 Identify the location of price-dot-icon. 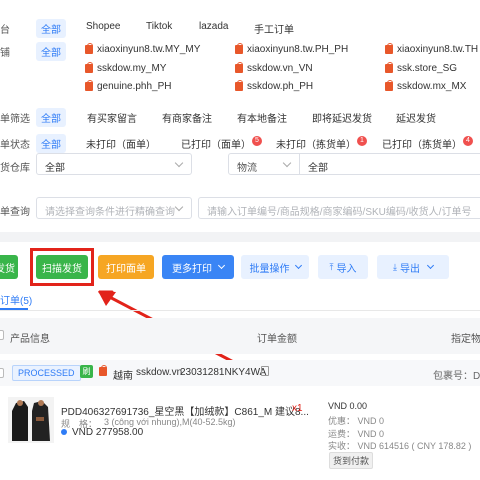
(64, 432).